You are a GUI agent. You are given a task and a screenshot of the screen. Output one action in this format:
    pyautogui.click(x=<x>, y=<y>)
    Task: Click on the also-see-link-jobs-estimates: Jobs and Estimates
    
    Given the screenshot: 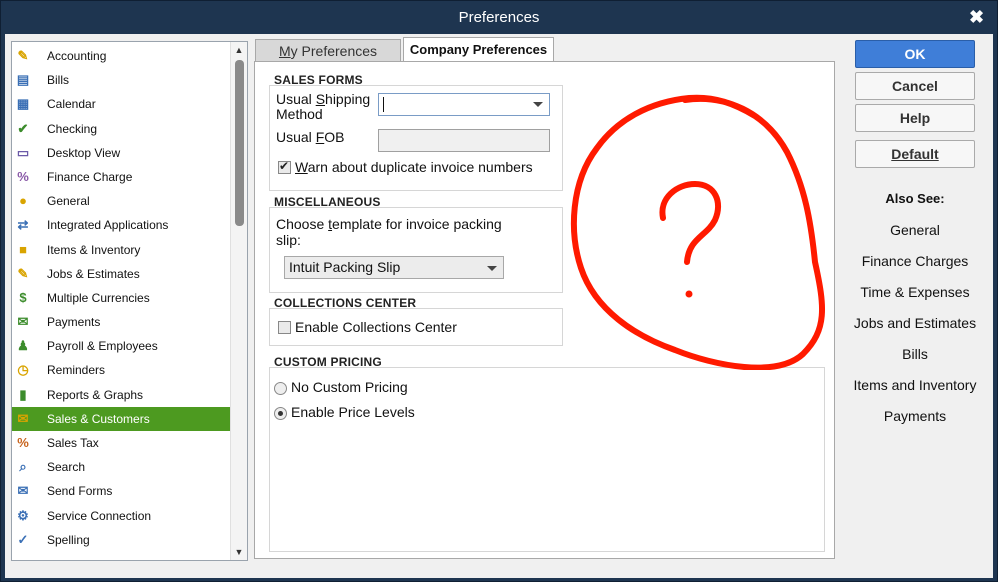 What is the action you would take?
    pyautogui.click(x=915, y=323)
    